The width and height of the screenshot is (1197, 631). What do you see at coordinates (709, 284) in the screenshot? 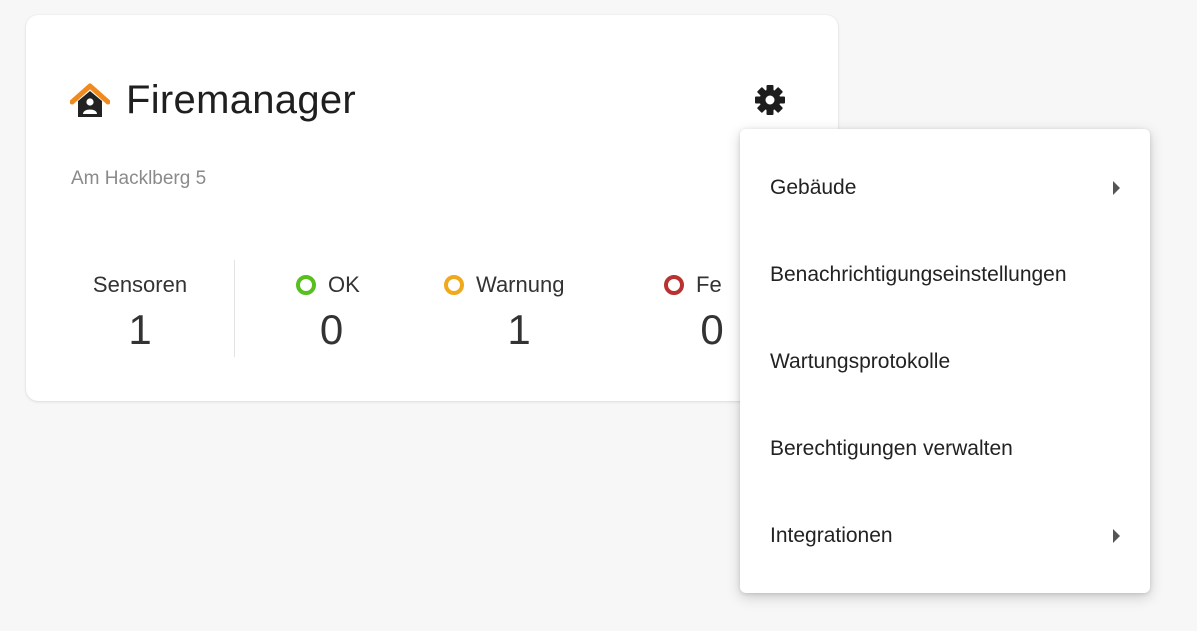
I see `error-label: Fe` at bounding box center [709, 284].